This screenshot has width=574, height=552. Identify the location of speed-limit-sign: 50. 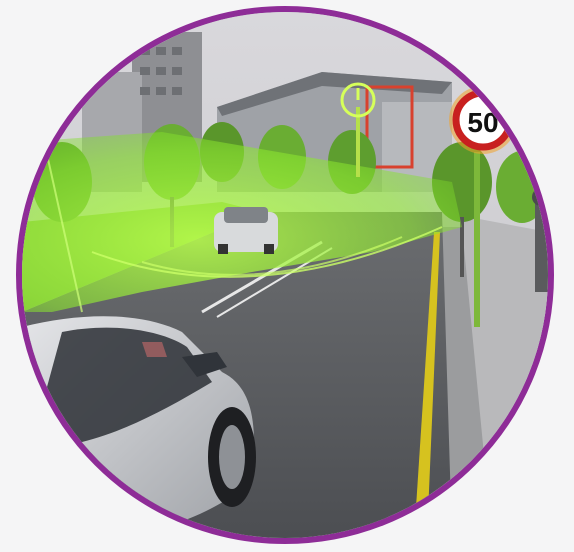
(483, 120).